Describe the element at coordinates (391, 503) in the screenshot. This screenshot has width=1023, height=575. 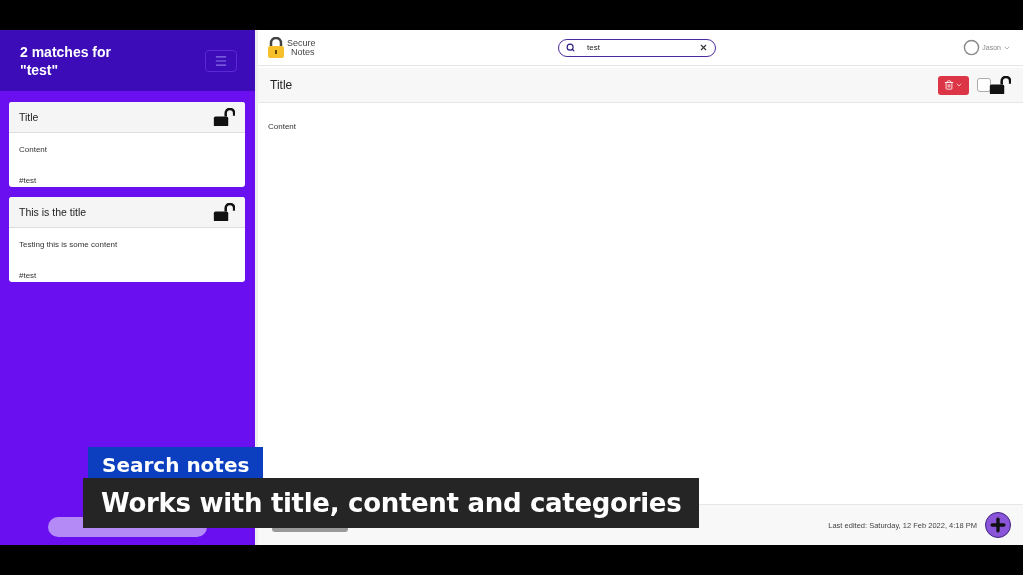
I see `caption-text: Works with title, content and categories` at that location.